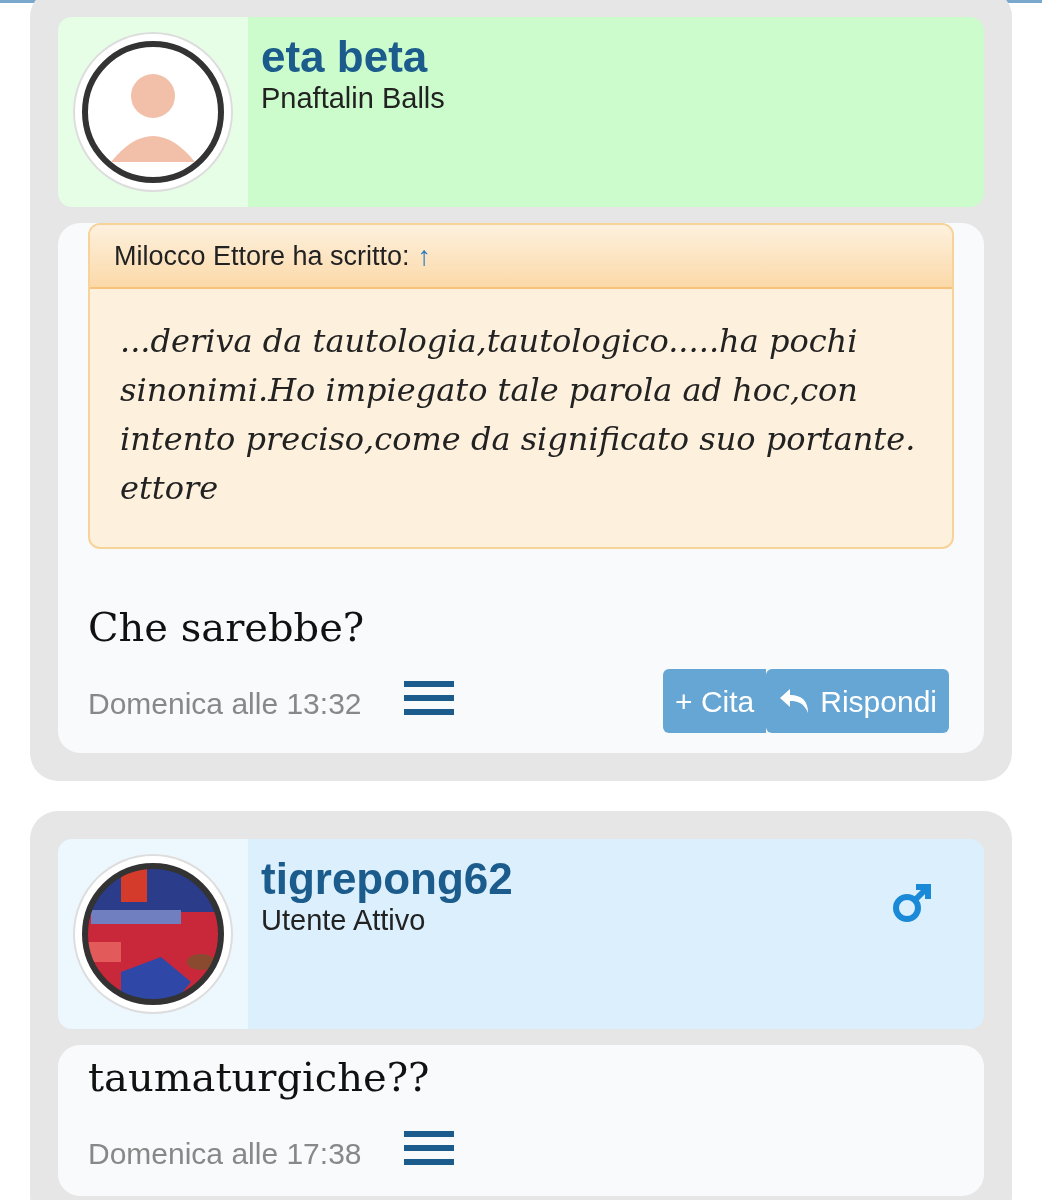  I want to click on post-text: Che sarebbe?, so click(227, 627).